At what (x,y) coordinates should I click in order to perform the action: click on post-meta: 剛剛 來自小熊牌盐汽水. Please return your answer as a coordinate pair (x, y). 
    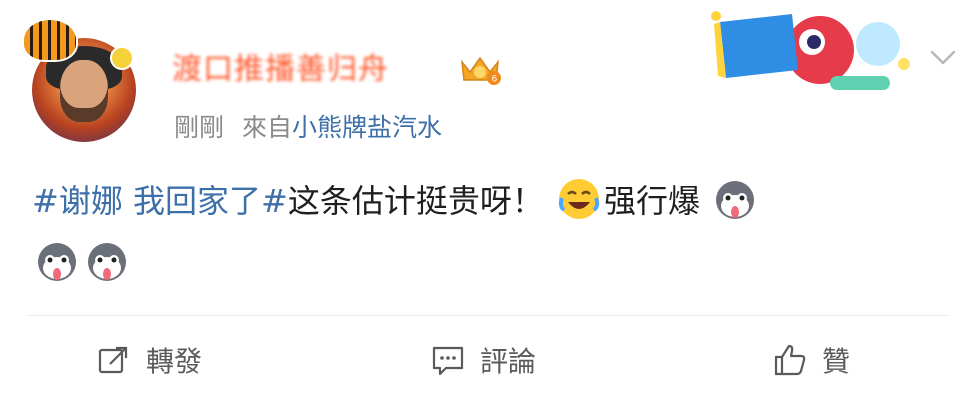
    Looking at the image, I should click on (308, 126).